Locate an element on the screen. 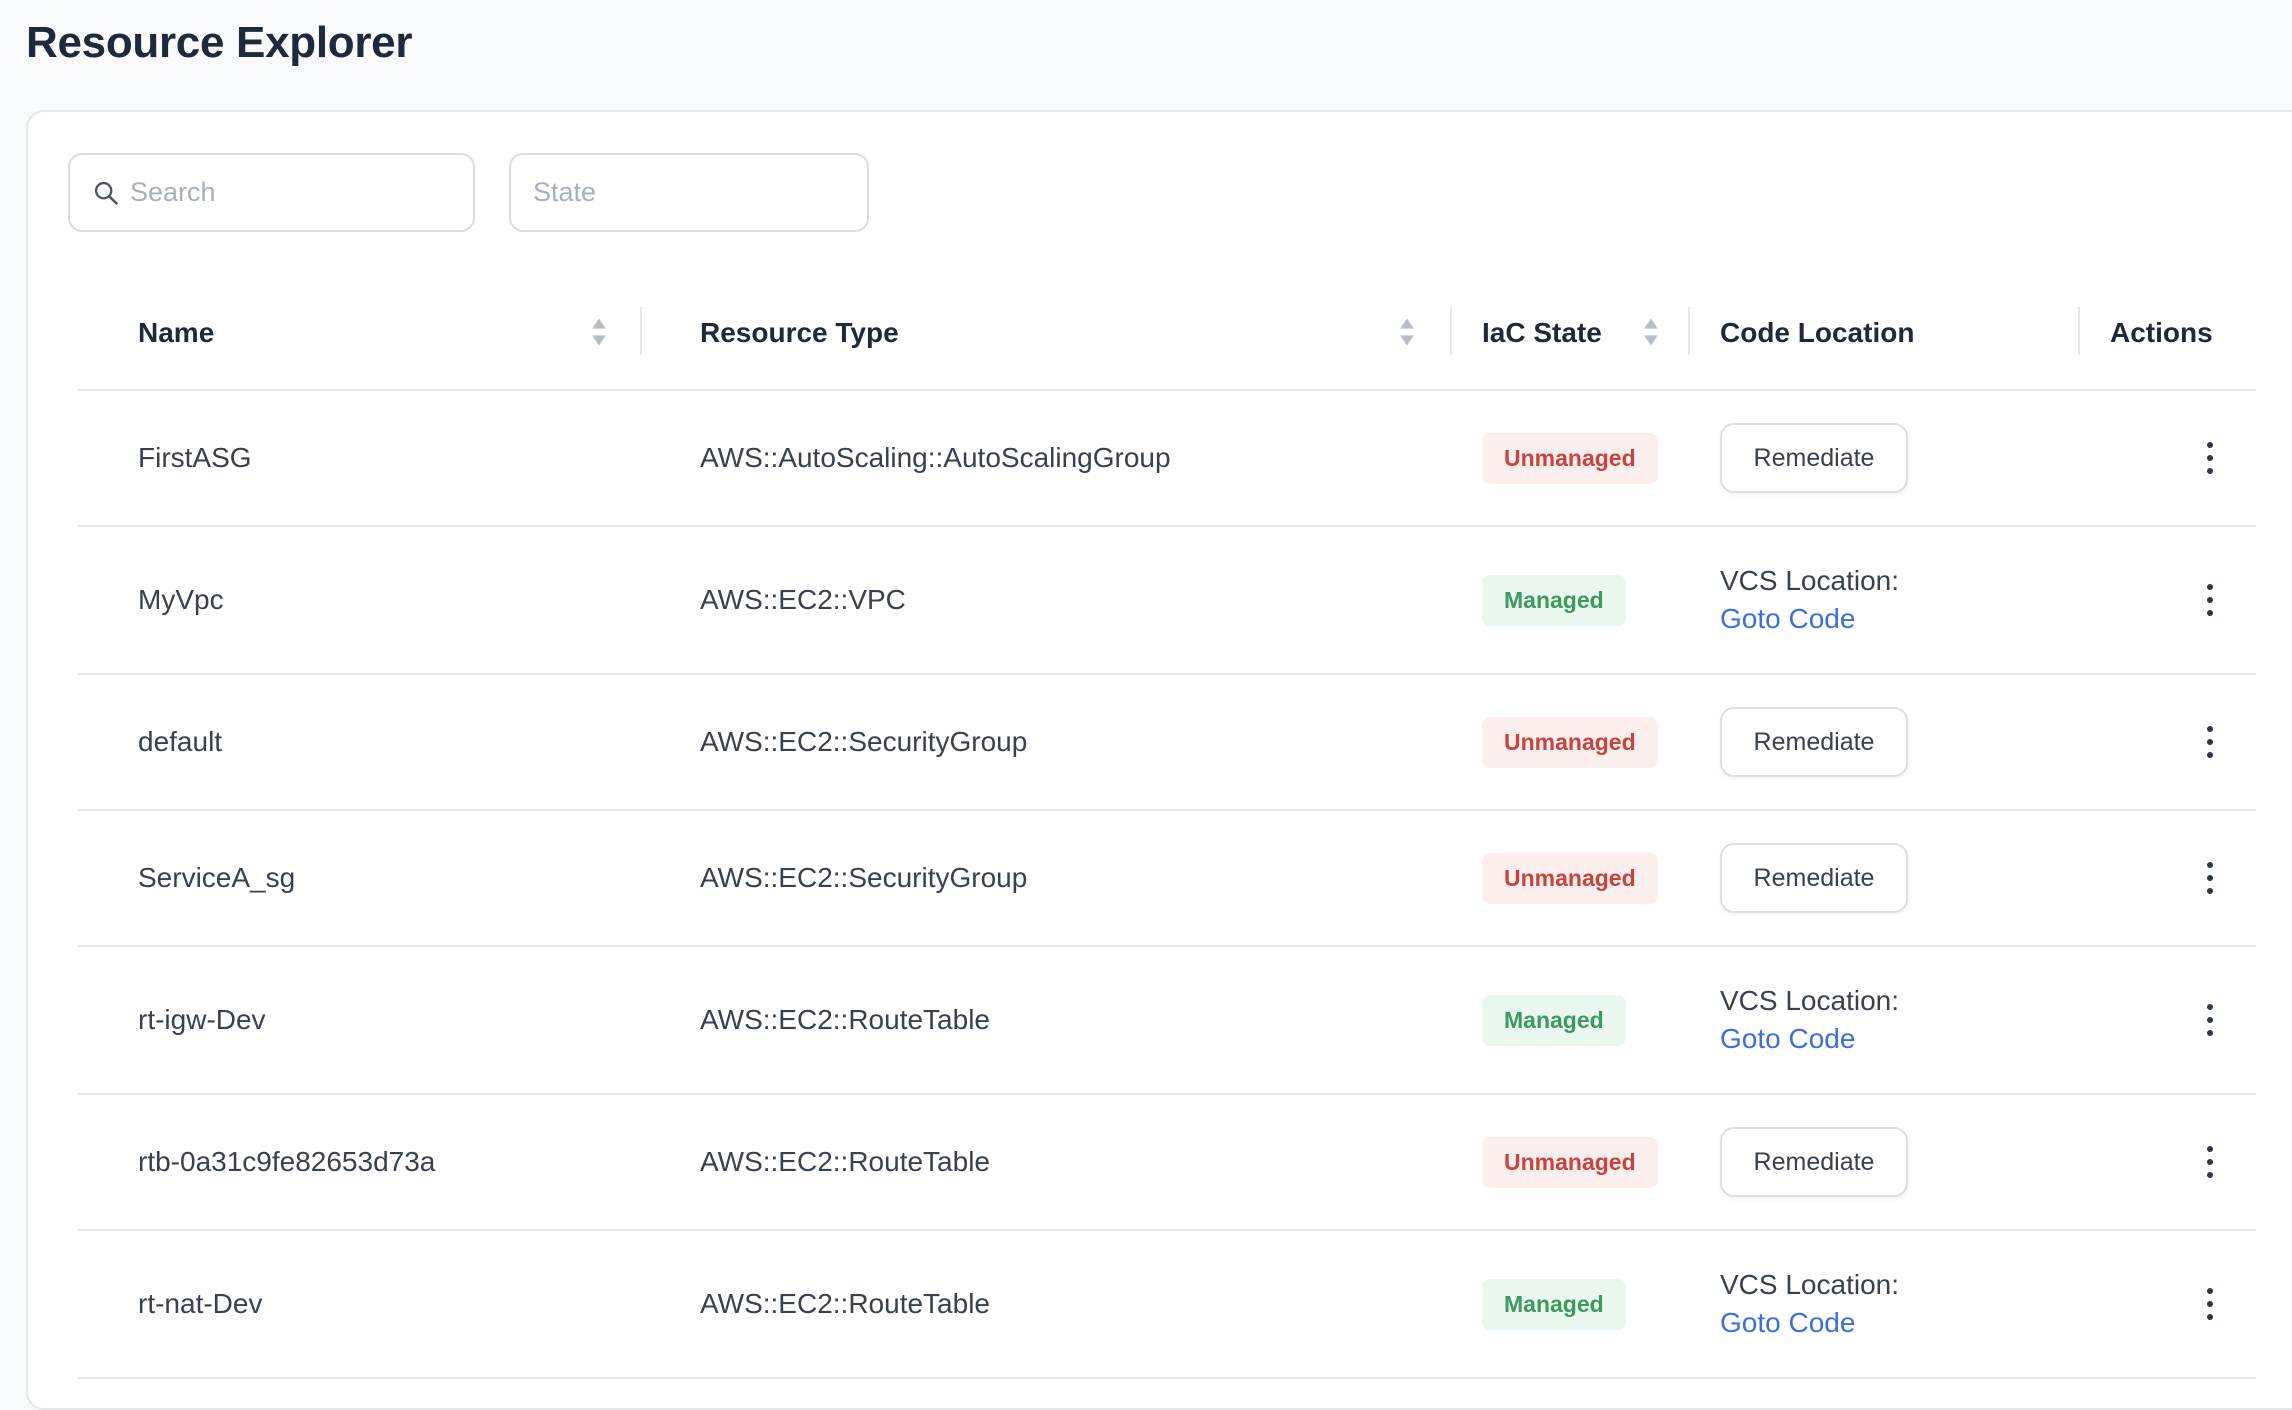  column-header-label: Code Location is located at coordinates (1817, 332).